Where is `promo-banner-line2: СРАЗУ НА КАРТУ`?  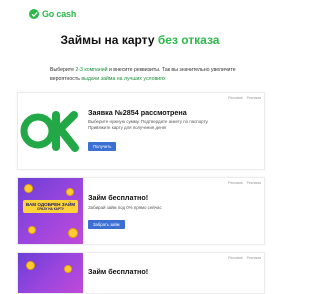
promo-banner-line2: СРАЗУ НА КАРТУ is located at coordinates (50, 209).